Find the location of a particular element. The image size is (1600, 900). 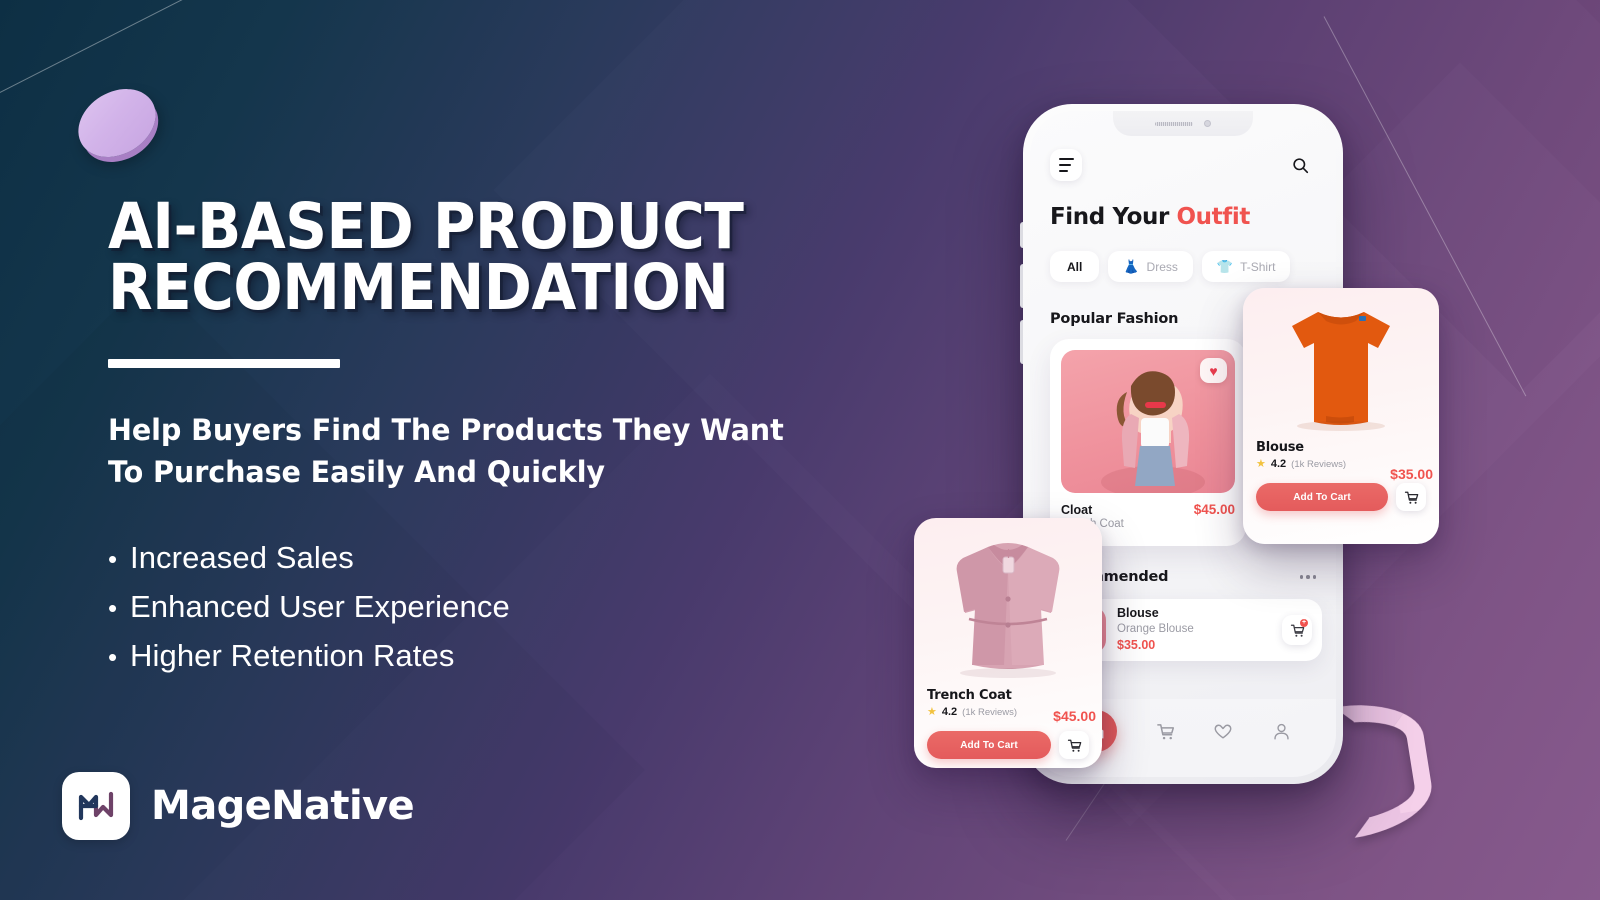

filter-chip-all: All is located at coordinates (1075, 266).